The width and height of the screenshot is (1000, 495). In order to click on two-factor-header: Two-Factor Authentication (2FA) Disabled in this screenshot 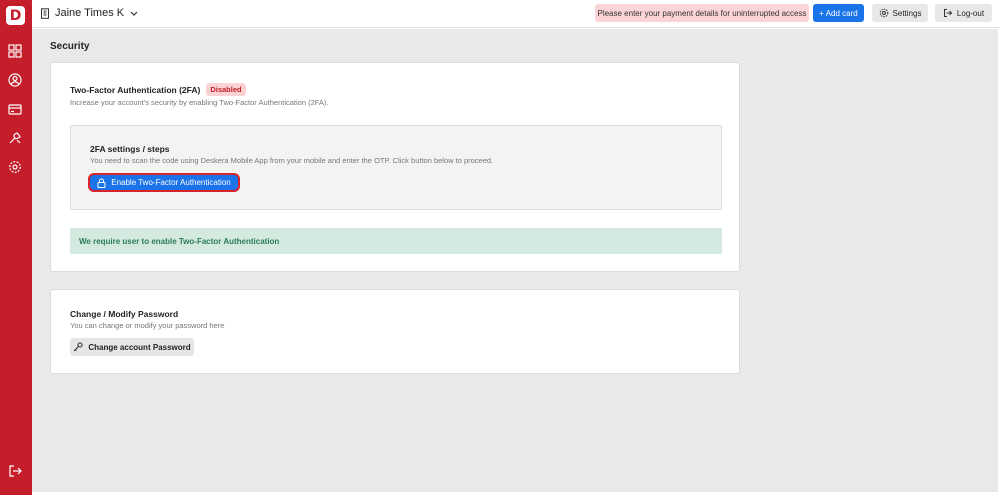, I will do `click(158, 89)`.